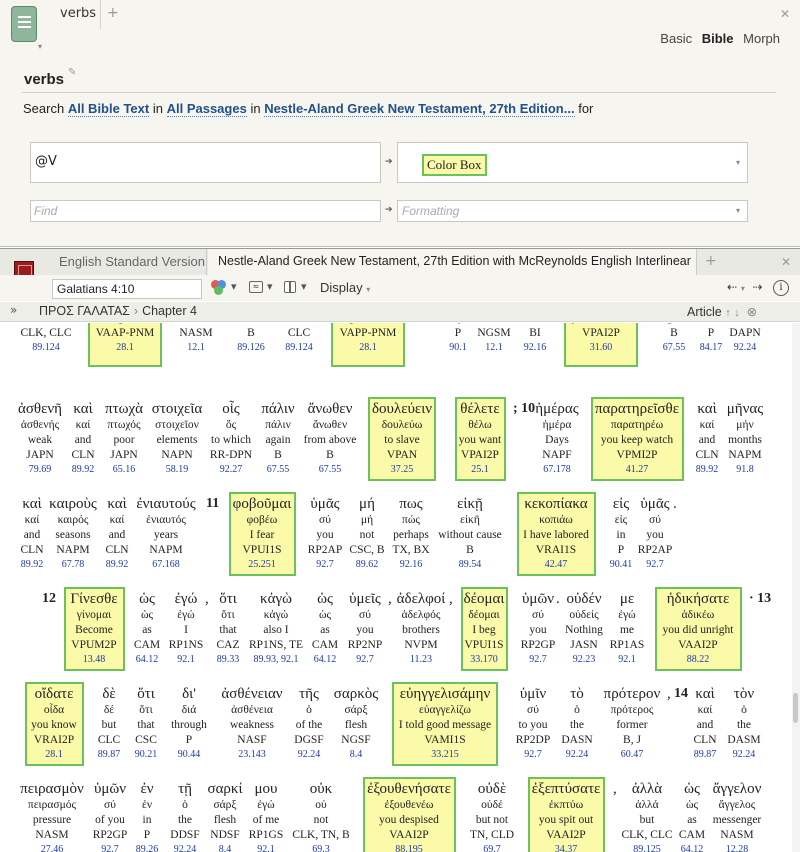 The height and width of the screenshot is (852, 800). Describe the element at coordinates (321, 805) in the screenshot. I see `lexical-form: οὐ` at that location.